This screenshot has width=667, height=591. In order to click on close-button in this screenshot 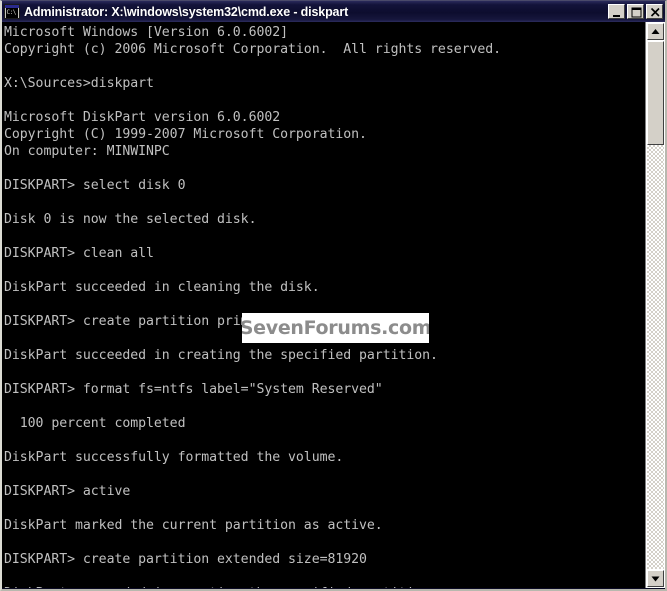, I will do `click(654, 11)`.